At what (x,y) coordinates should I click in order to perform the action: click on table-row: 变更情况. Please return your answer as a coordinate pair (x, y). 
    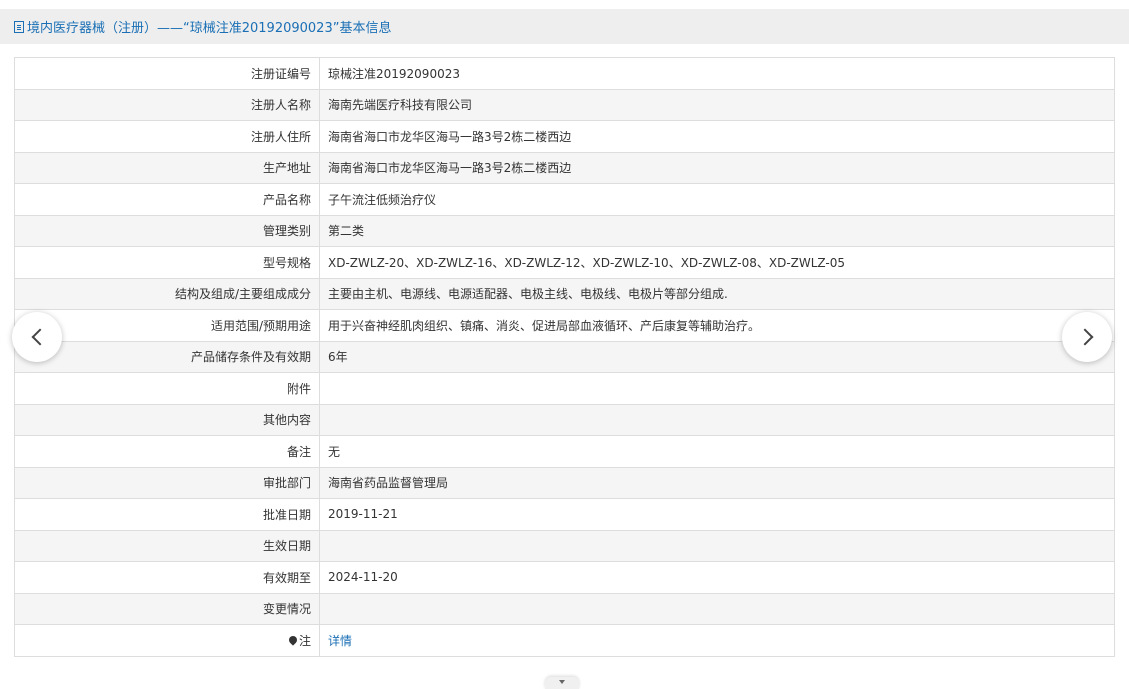
    Looking at the image, I should click on (564, 608).